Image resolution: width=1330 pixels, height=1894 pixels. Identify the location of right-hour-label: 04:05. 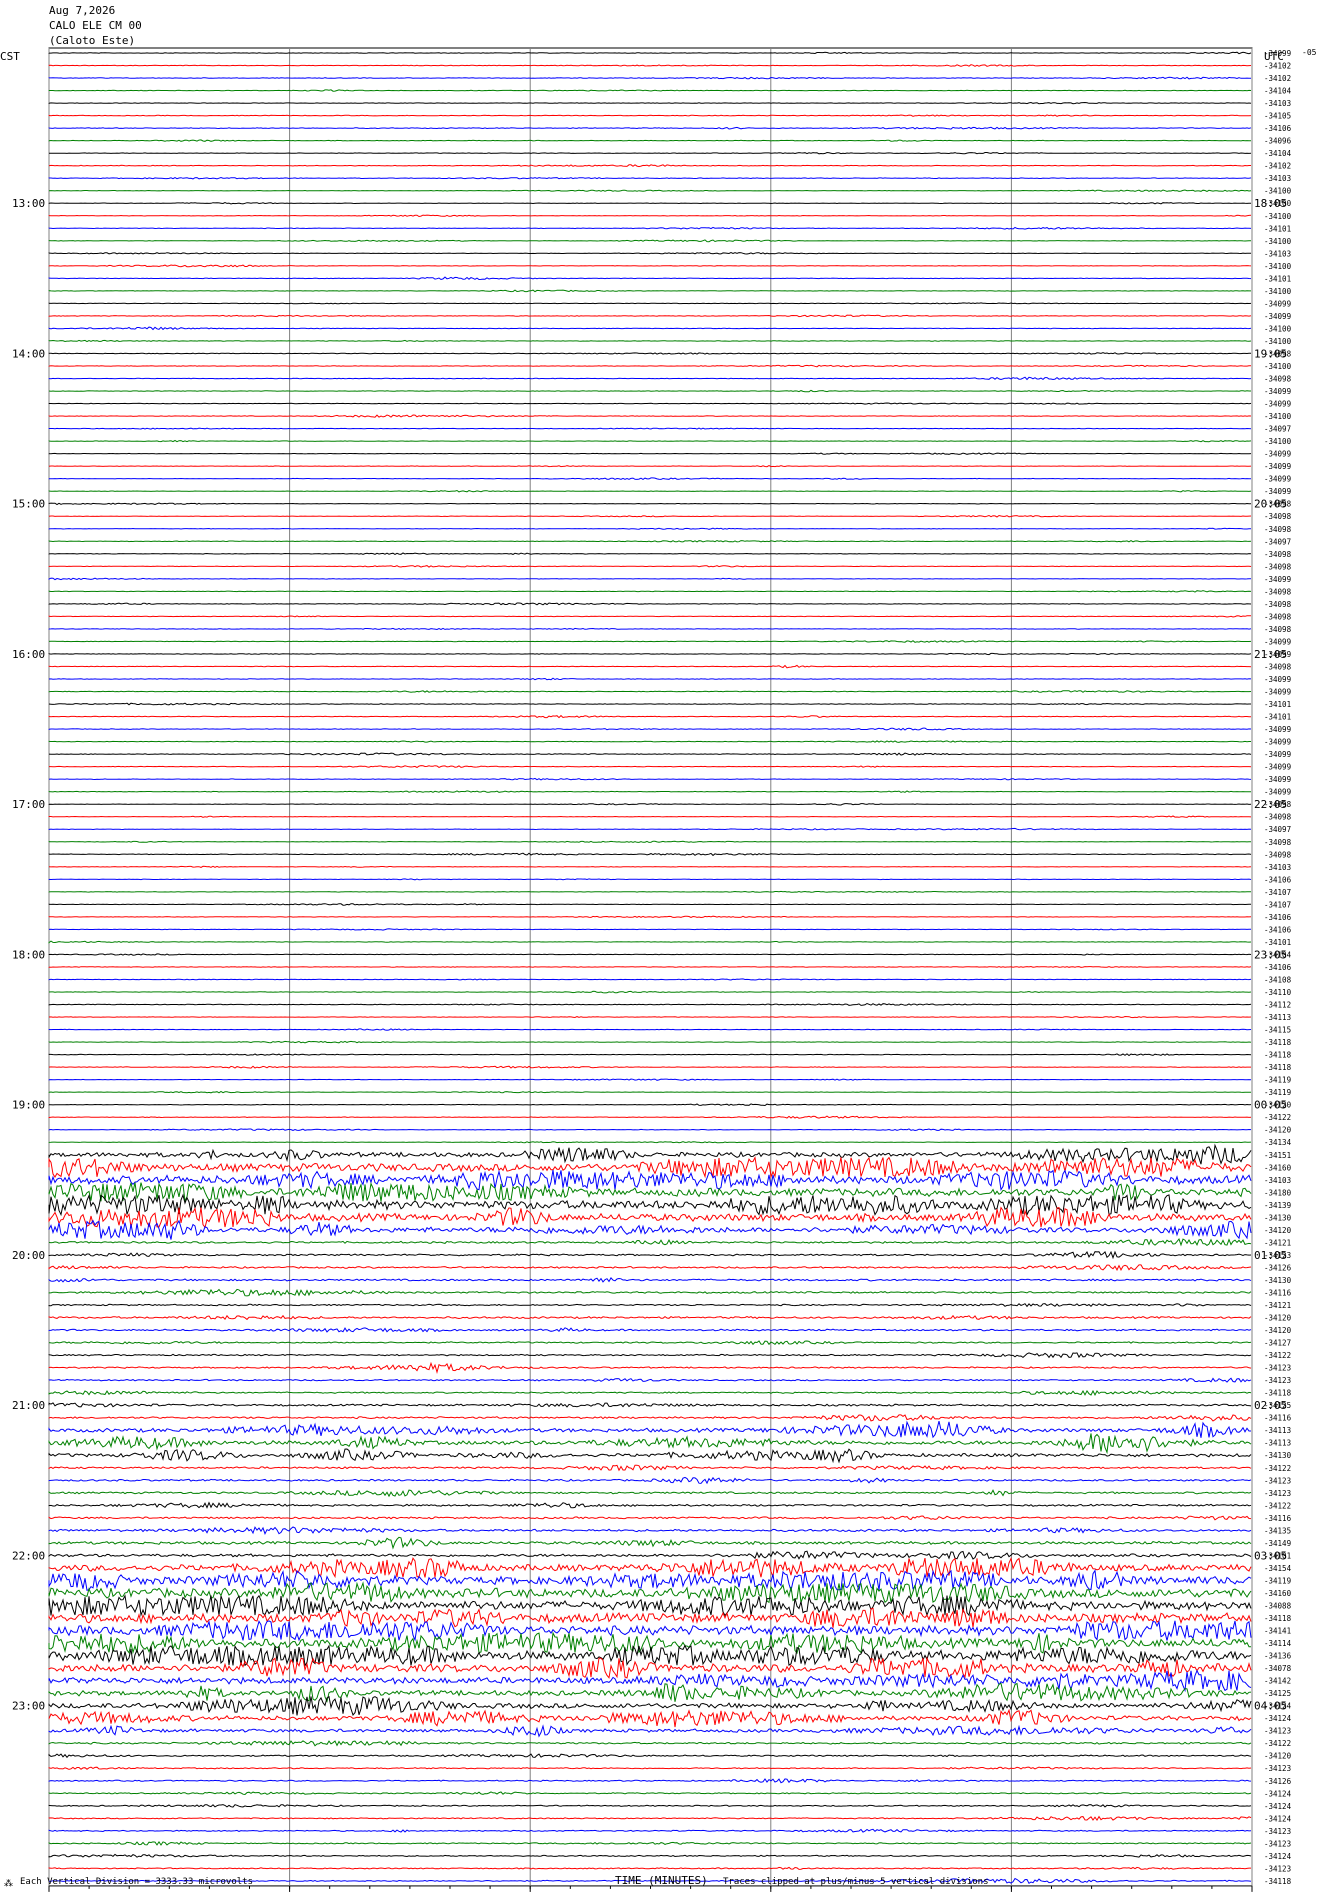
(1270, 1706).